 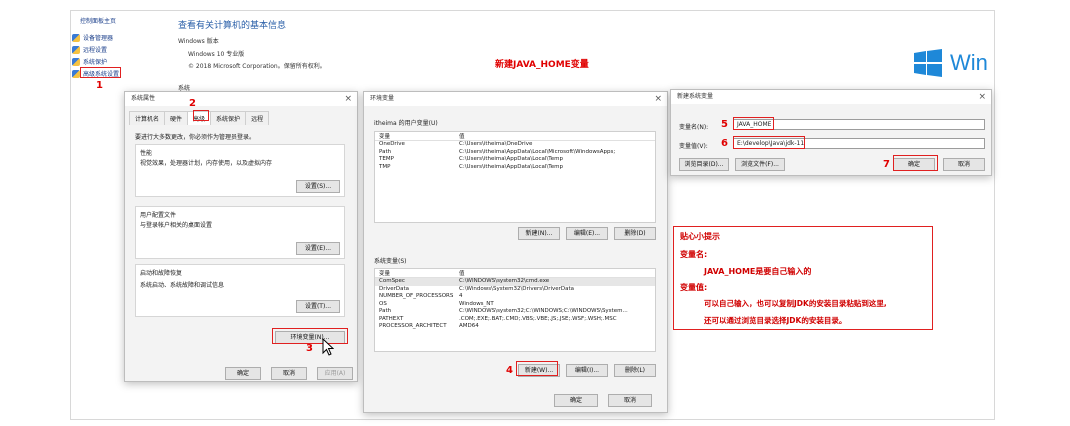 What do you see at coordinates (394, 288) in the screenshot?
I see `var-name: DriverData` at bounding box center [394, 288].